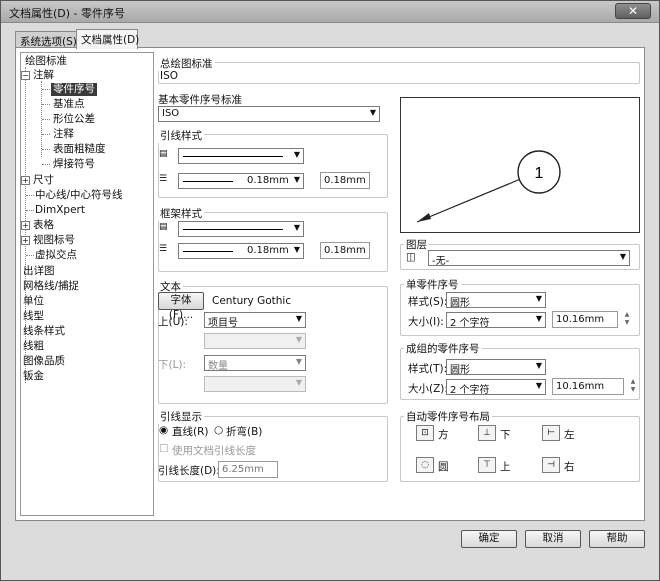  Describe the element at coordinates (33, 346) in the screenshot. I see `tree-item-line-thickness: 线粗` at that location.